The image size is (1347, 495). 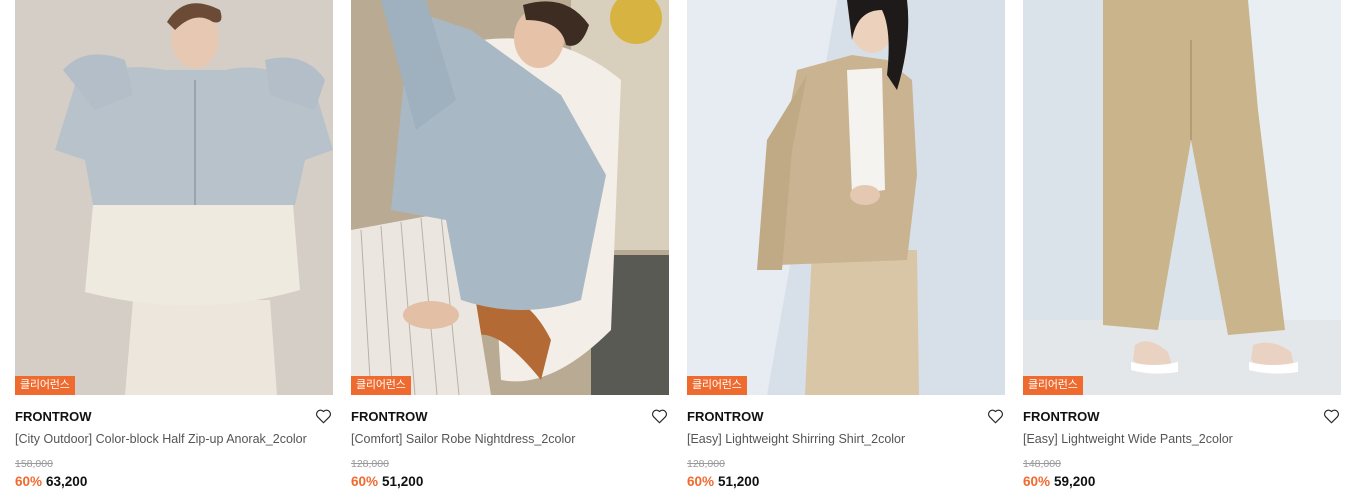 I want to click on sale-price: 59,200, so click(x=1075, y=481).